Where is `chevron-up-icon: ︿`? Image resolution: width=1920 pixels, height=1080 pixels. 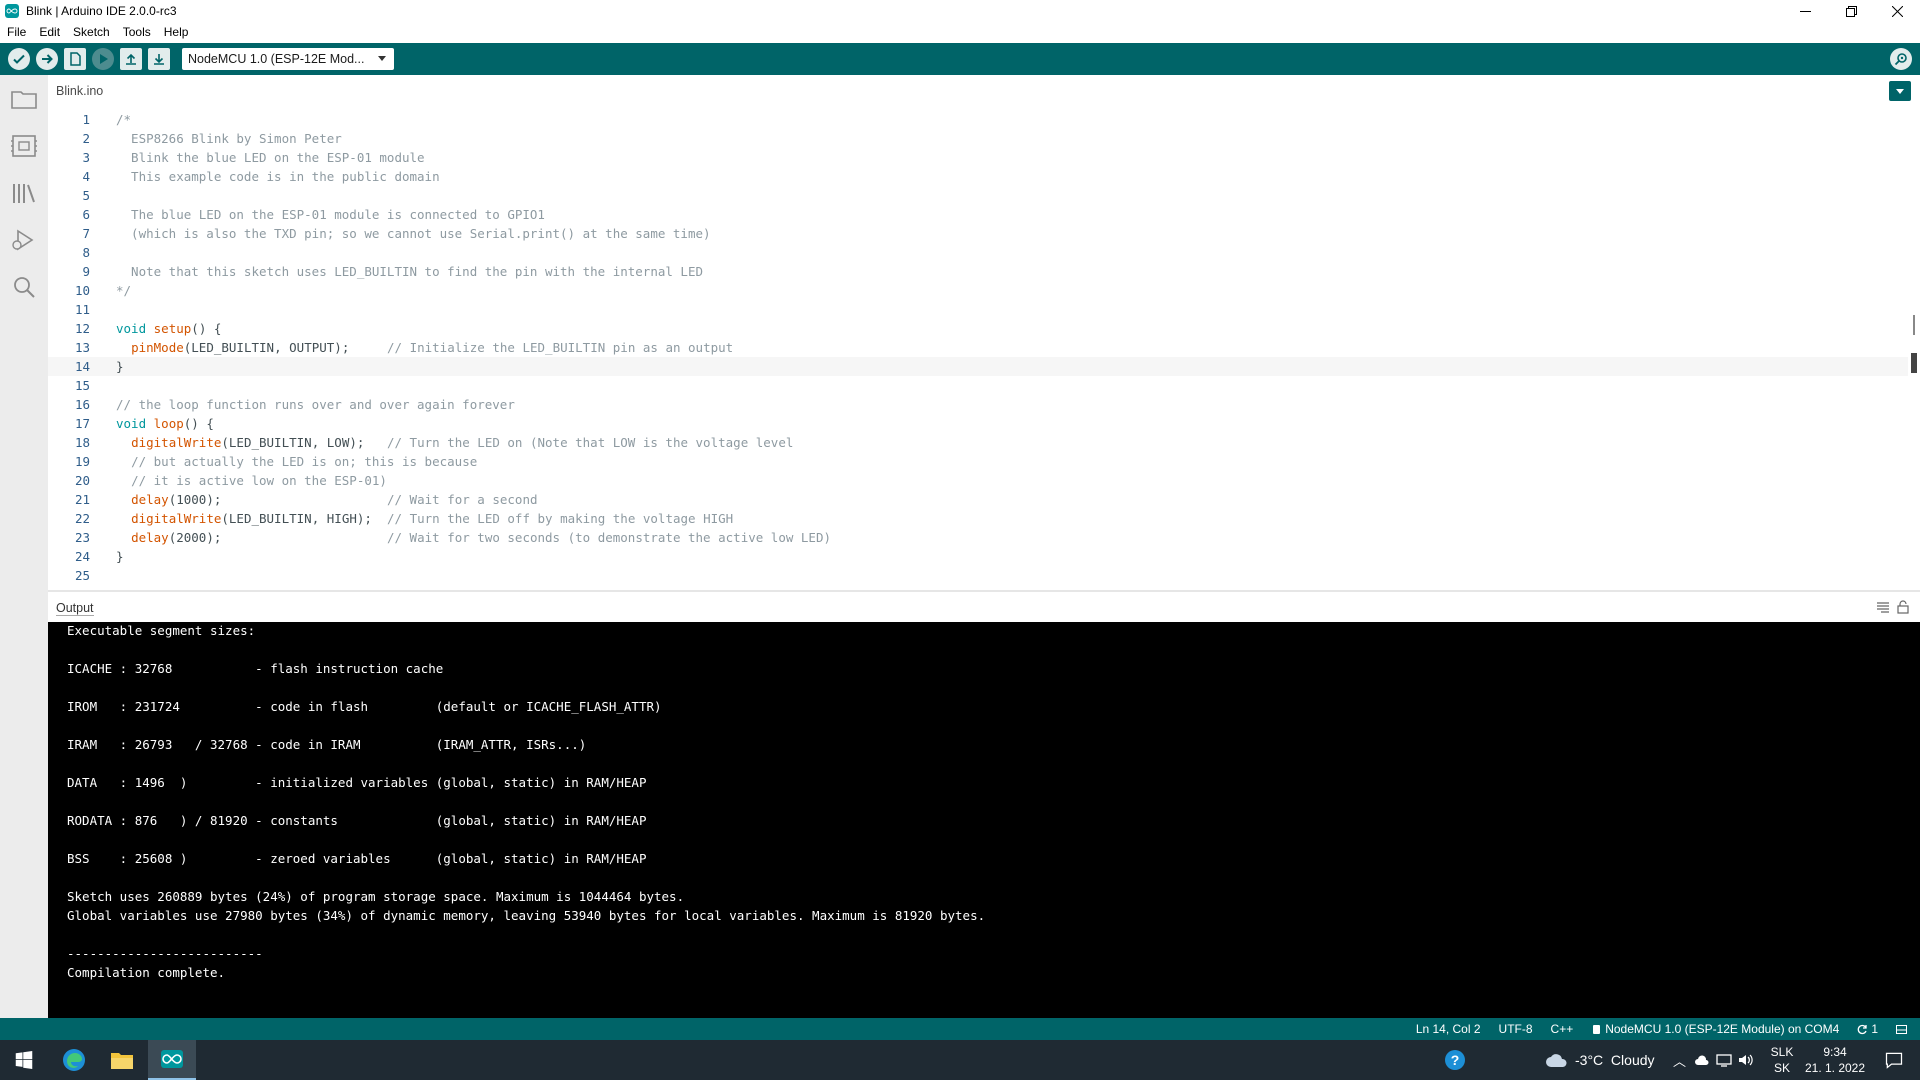
chevron-up-icon: ︿ is located at coordinates (1679, 1060).